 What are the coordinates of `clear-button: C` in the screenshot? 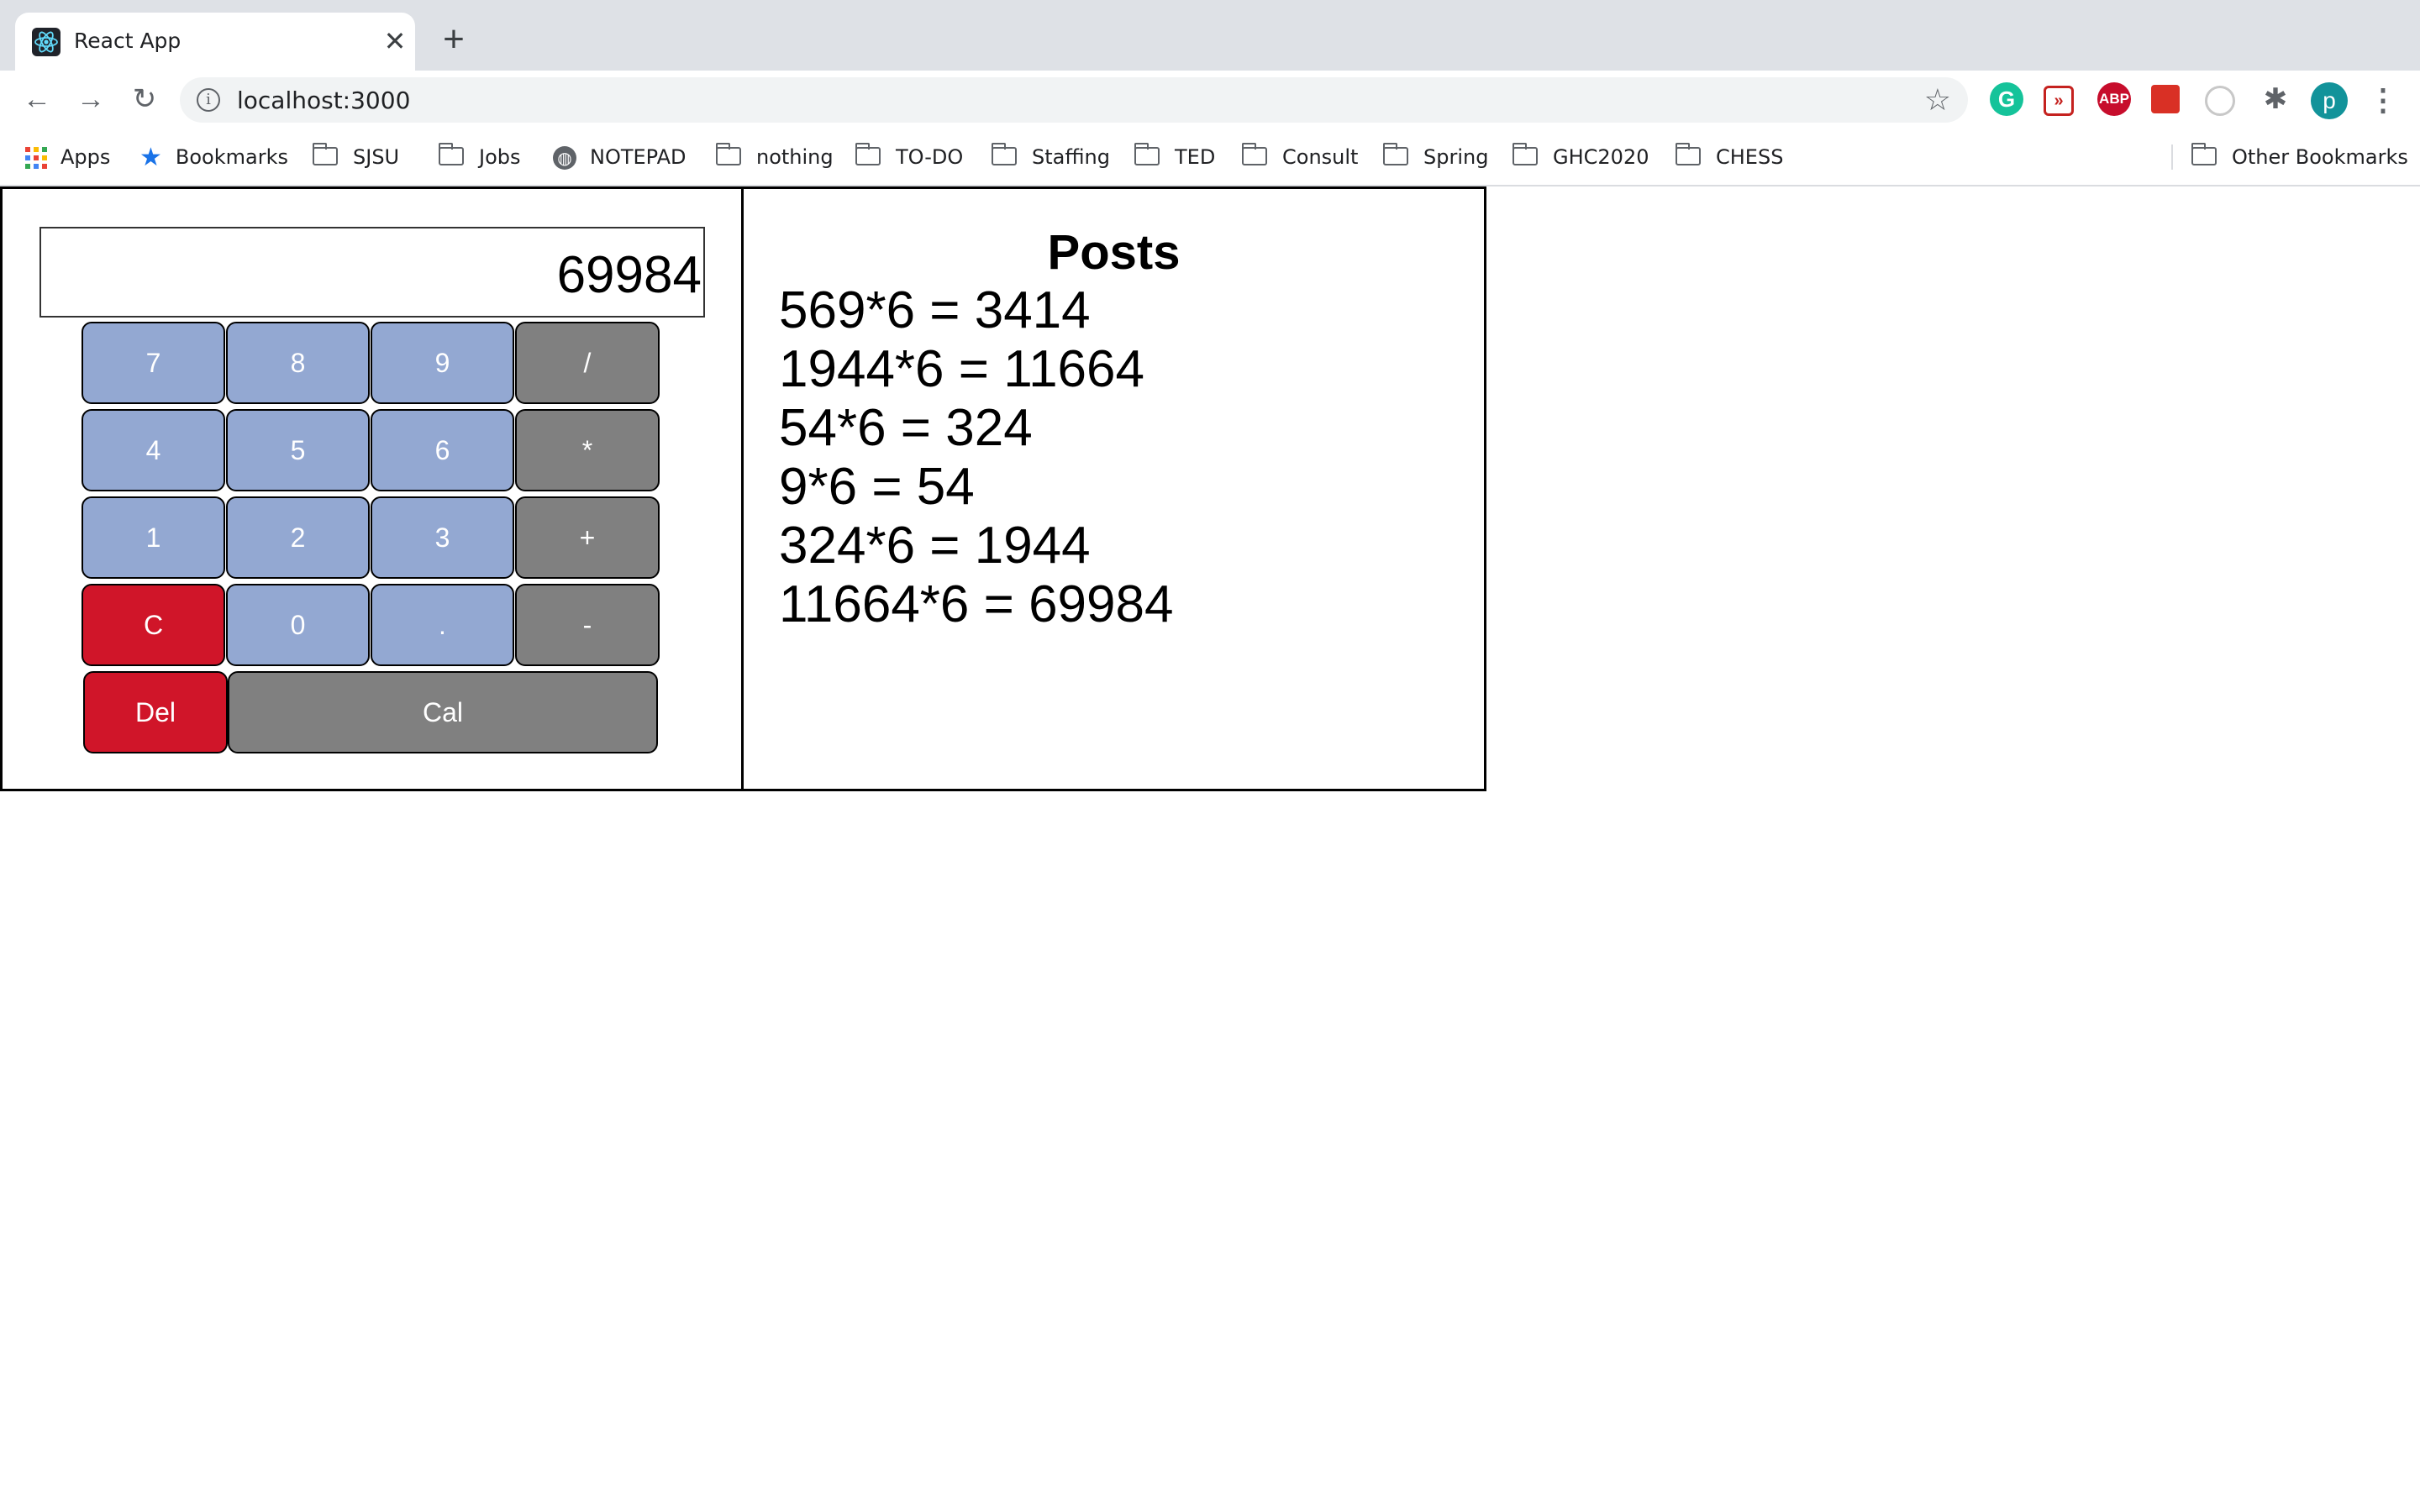 It's located at (153, 625).